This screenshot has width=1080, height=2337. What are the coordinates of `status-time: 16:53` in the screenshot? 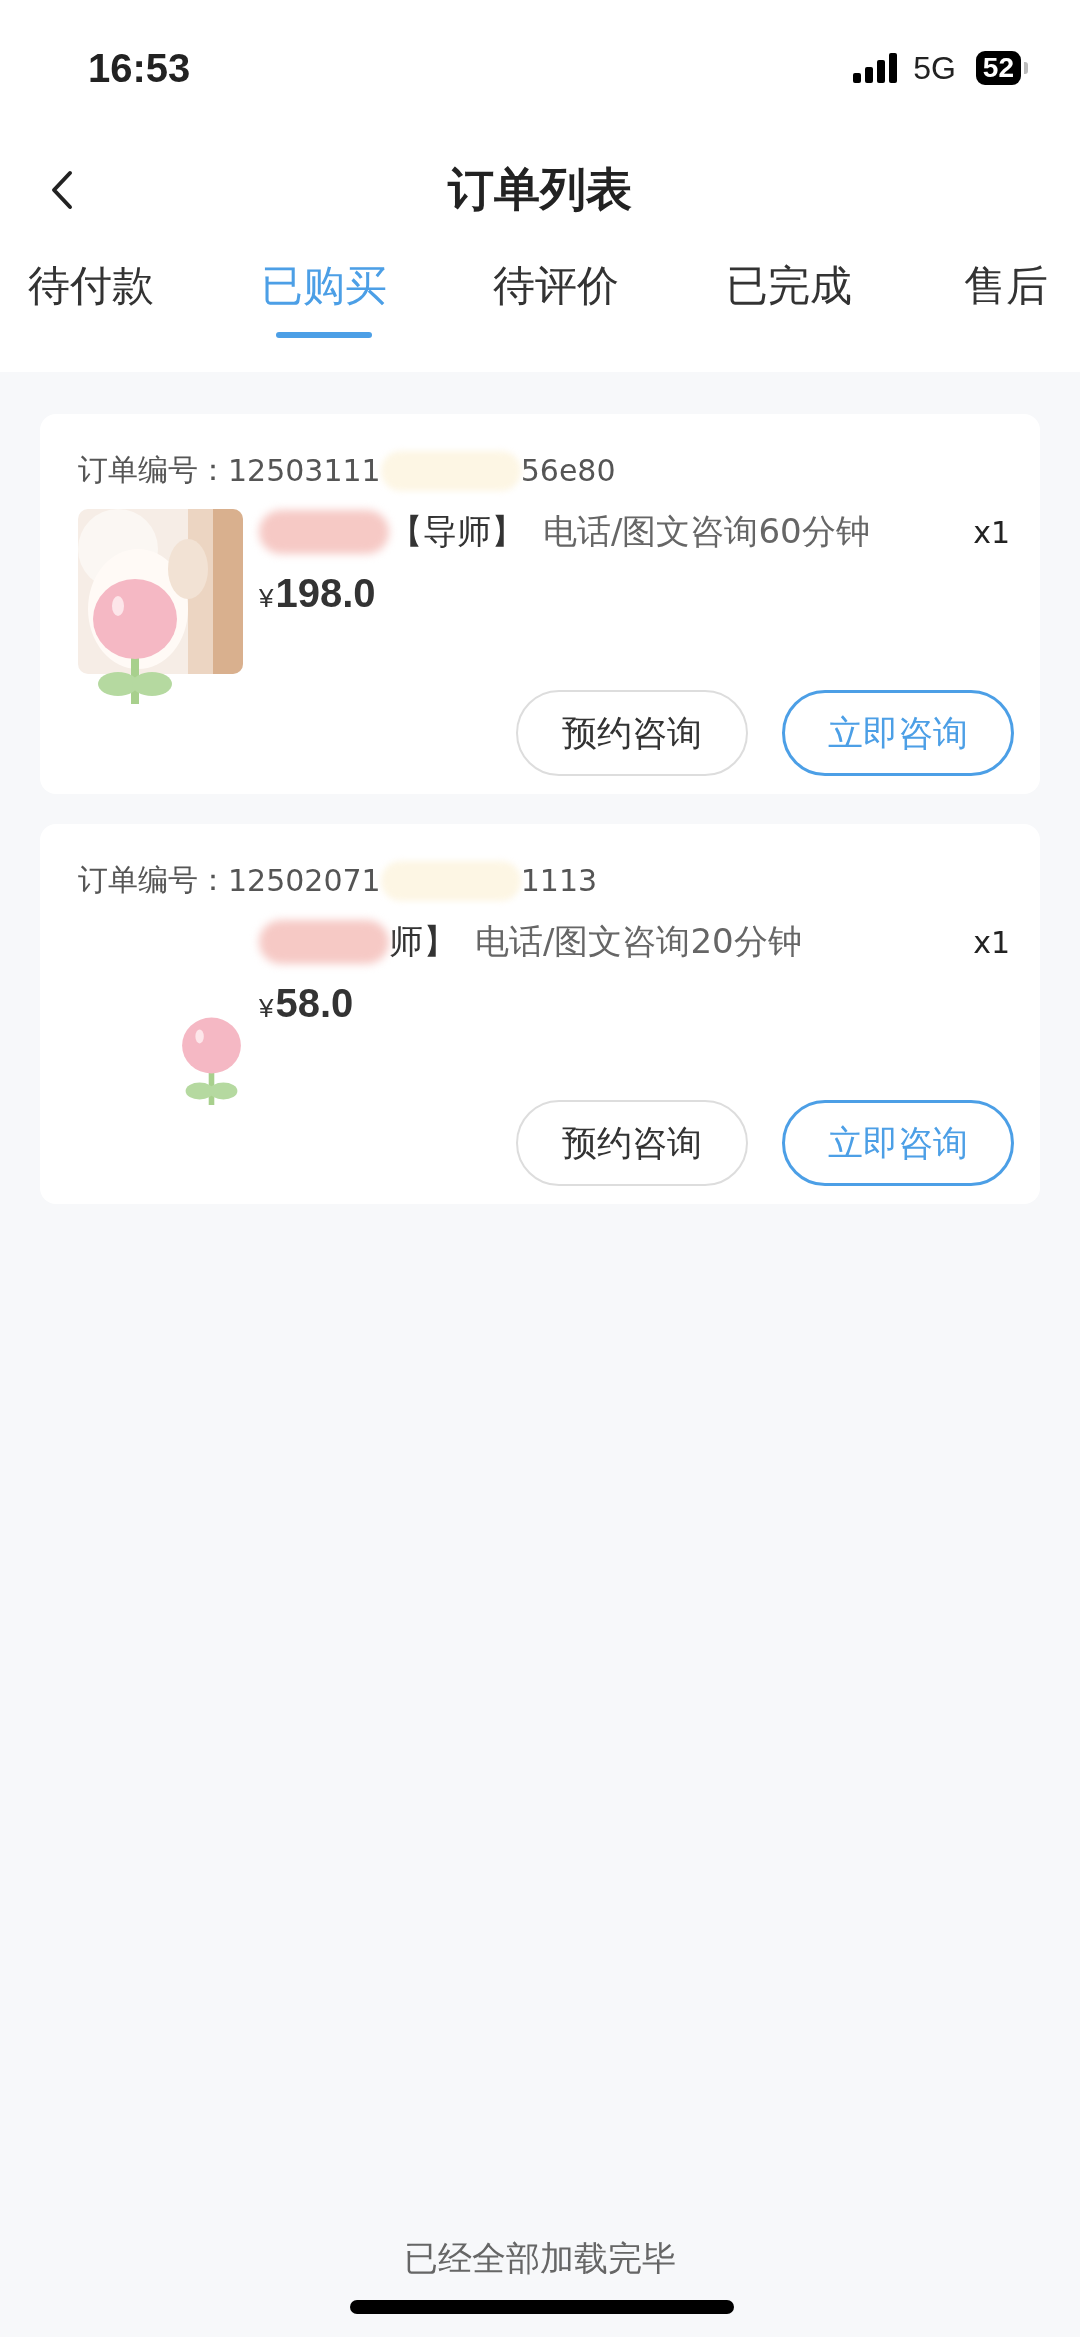 It's located at (140, 68).